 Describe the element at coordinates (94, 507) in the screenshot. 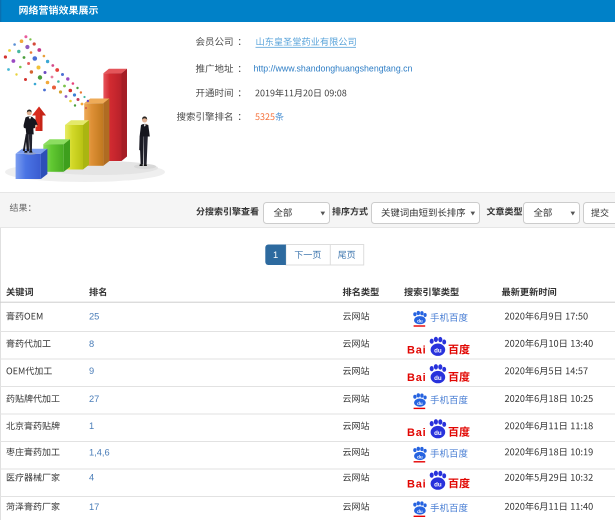

I see `svg-text: 17` at that location.